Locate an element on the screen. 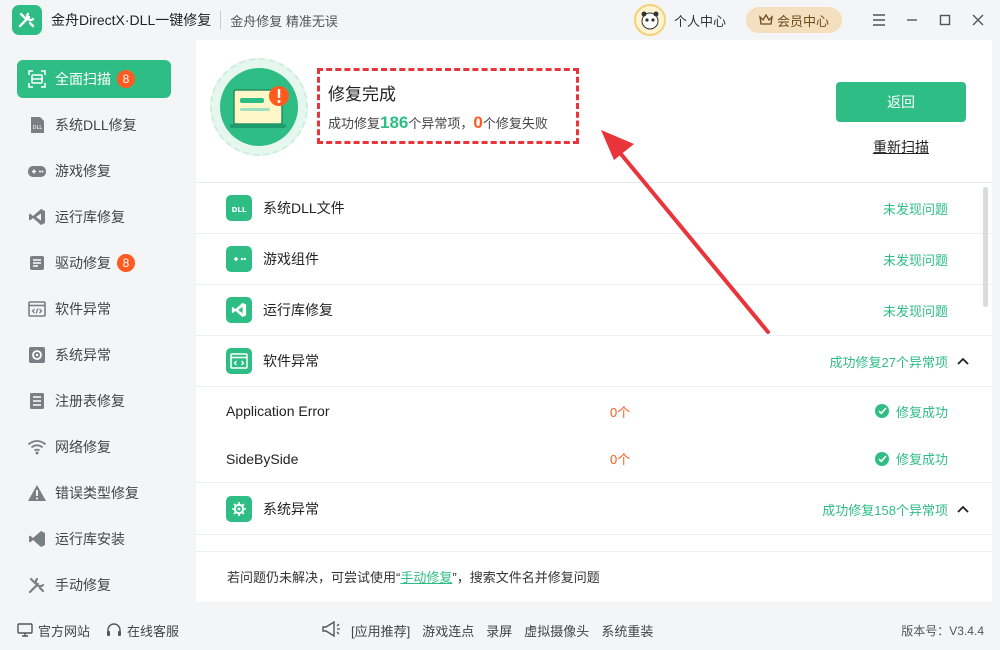 The width and height of the screenshot is (1000, 650). sidebar-item-driver-repair: 驱动修复 8 is located at coordinates (94, 263).